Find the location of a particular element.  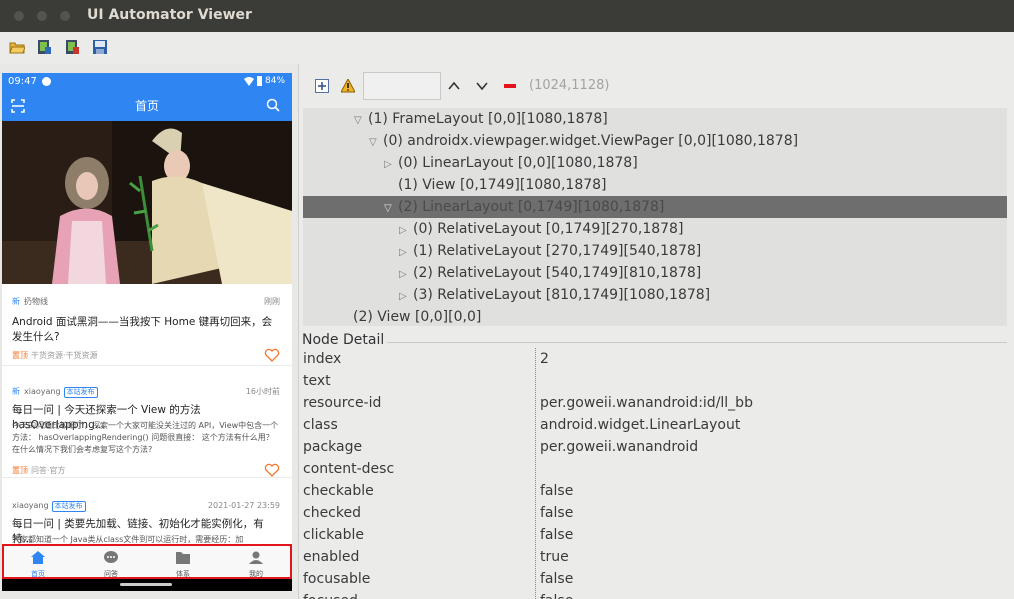

tree-node: ▷ (2) RelativeLayout [540,1749][810,1878] is located at coordinates (655, 273).